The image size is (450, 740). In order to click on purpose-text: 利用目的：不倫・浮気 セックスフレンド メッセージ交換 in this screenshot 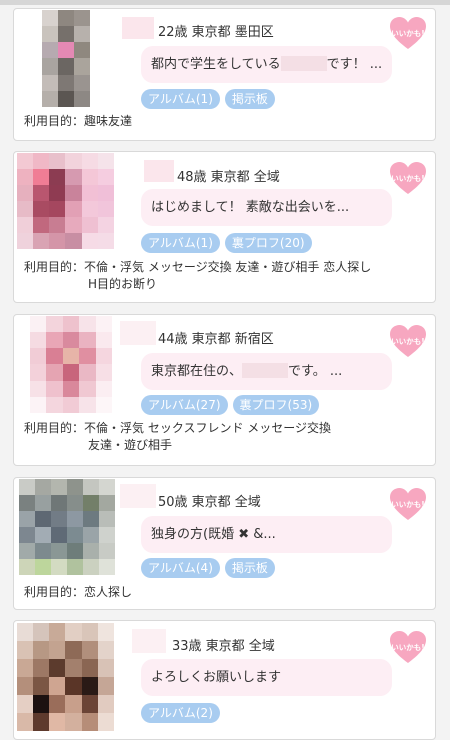, I will do `click(178, 428)`.